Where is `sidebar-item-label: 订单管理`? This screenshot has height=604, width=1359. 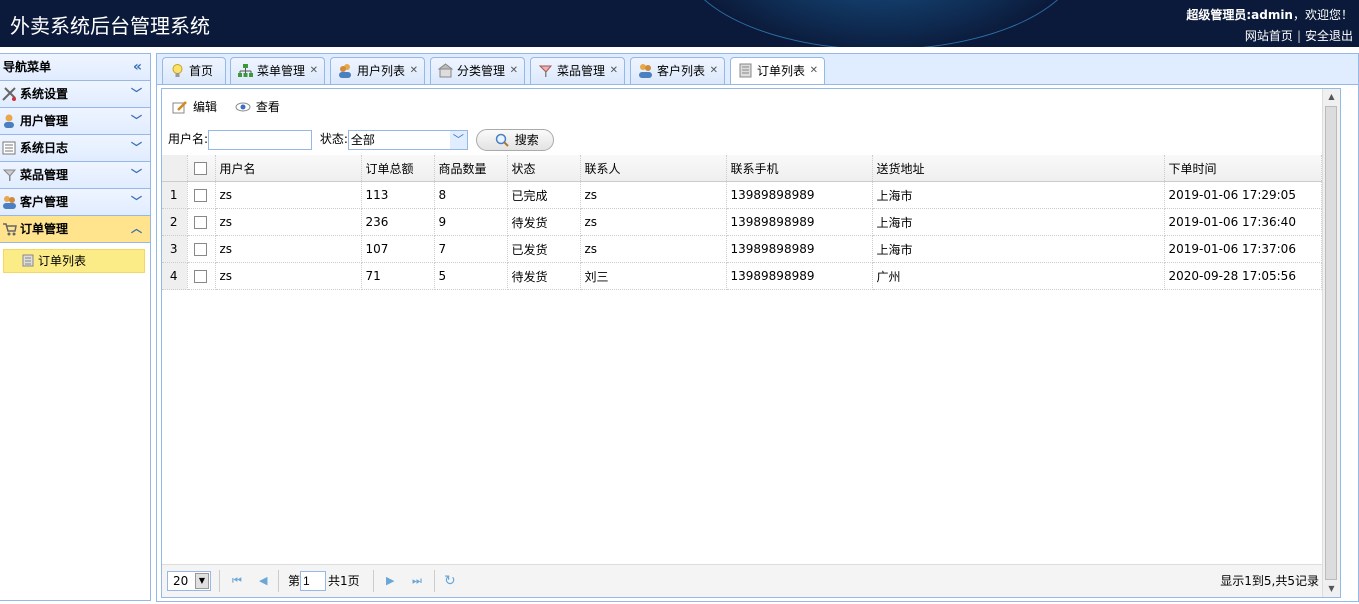
sidebar-item-label: 订单管理 is located at coordinates (44, 229).